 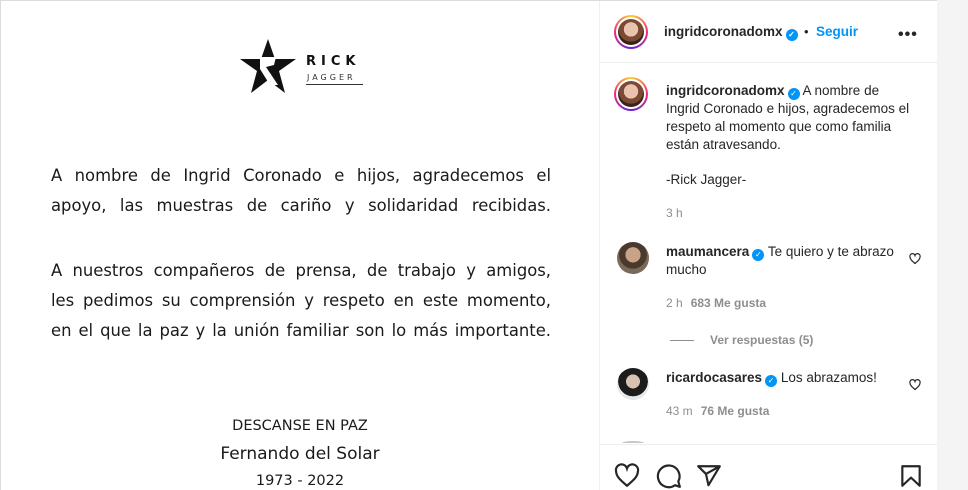 I want to click on more-options-icon: •••, so click(x=908, y=35).